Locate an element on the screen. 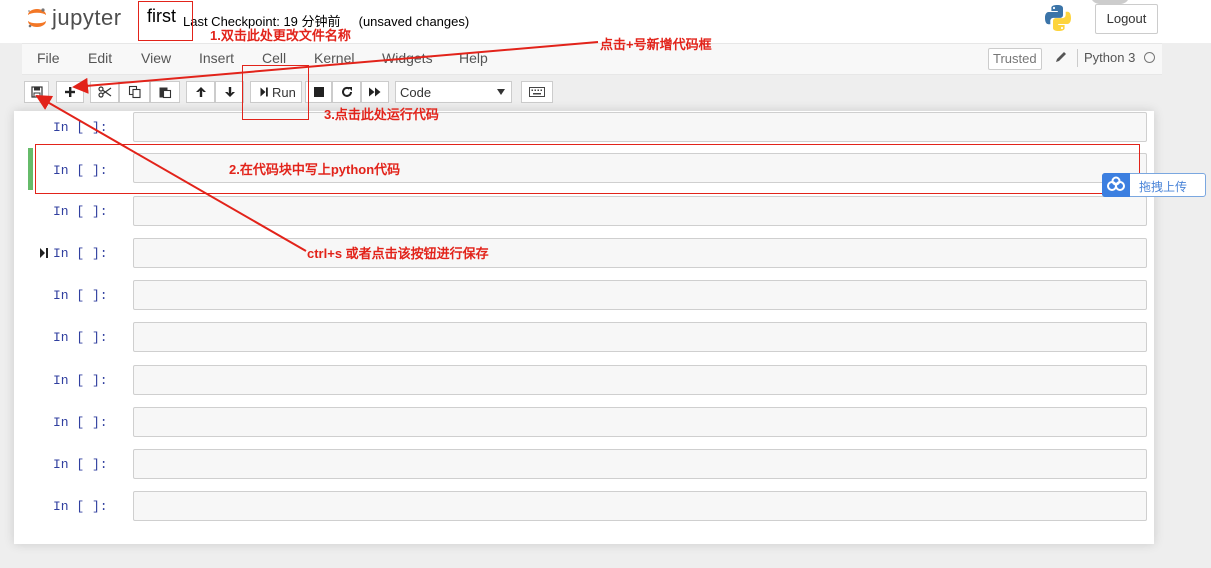 The width and height of the screenshot is (1211, 568). restart-button is located at coordinates (346, 92).